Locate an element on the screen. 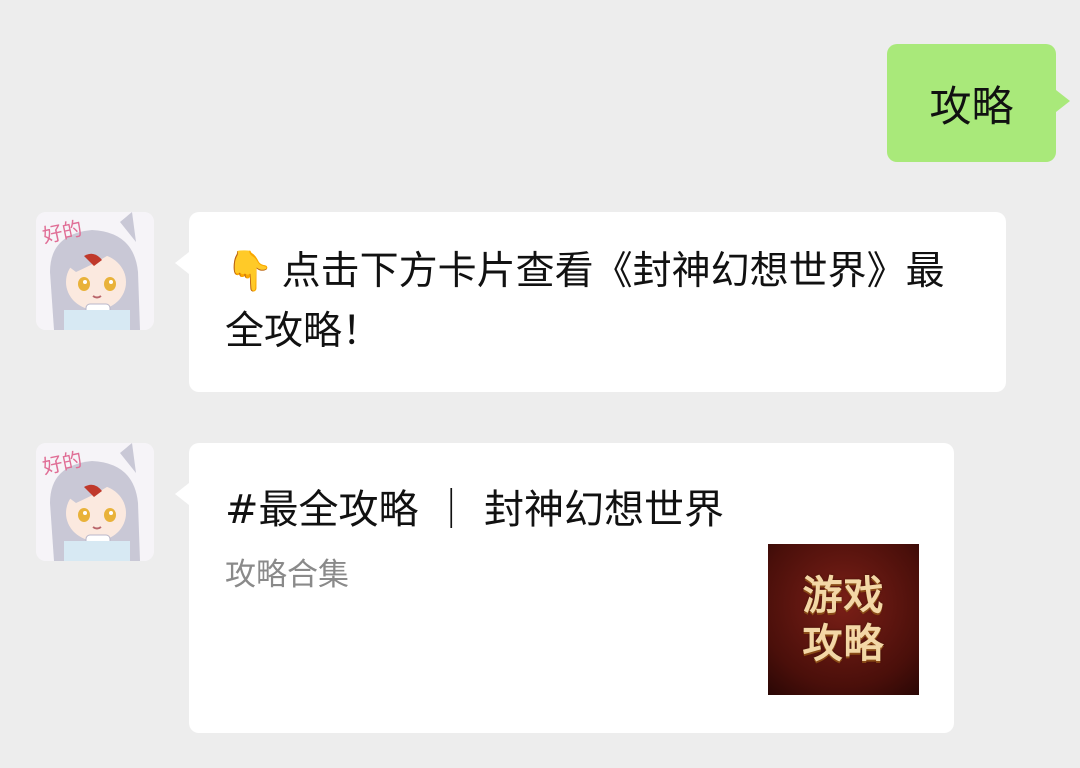 The height and width of the screenshot is (768, 1080). link-card-thumbnail: 游戏 攻略 is located at coordinates (843, 619).